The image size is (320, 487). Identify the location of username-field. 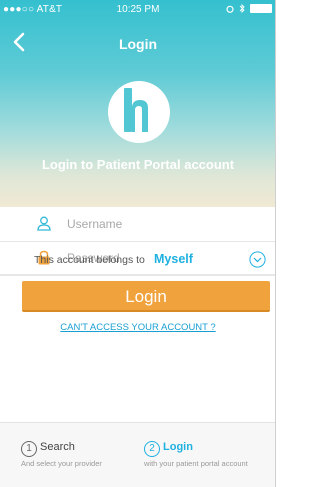
(137, 224).